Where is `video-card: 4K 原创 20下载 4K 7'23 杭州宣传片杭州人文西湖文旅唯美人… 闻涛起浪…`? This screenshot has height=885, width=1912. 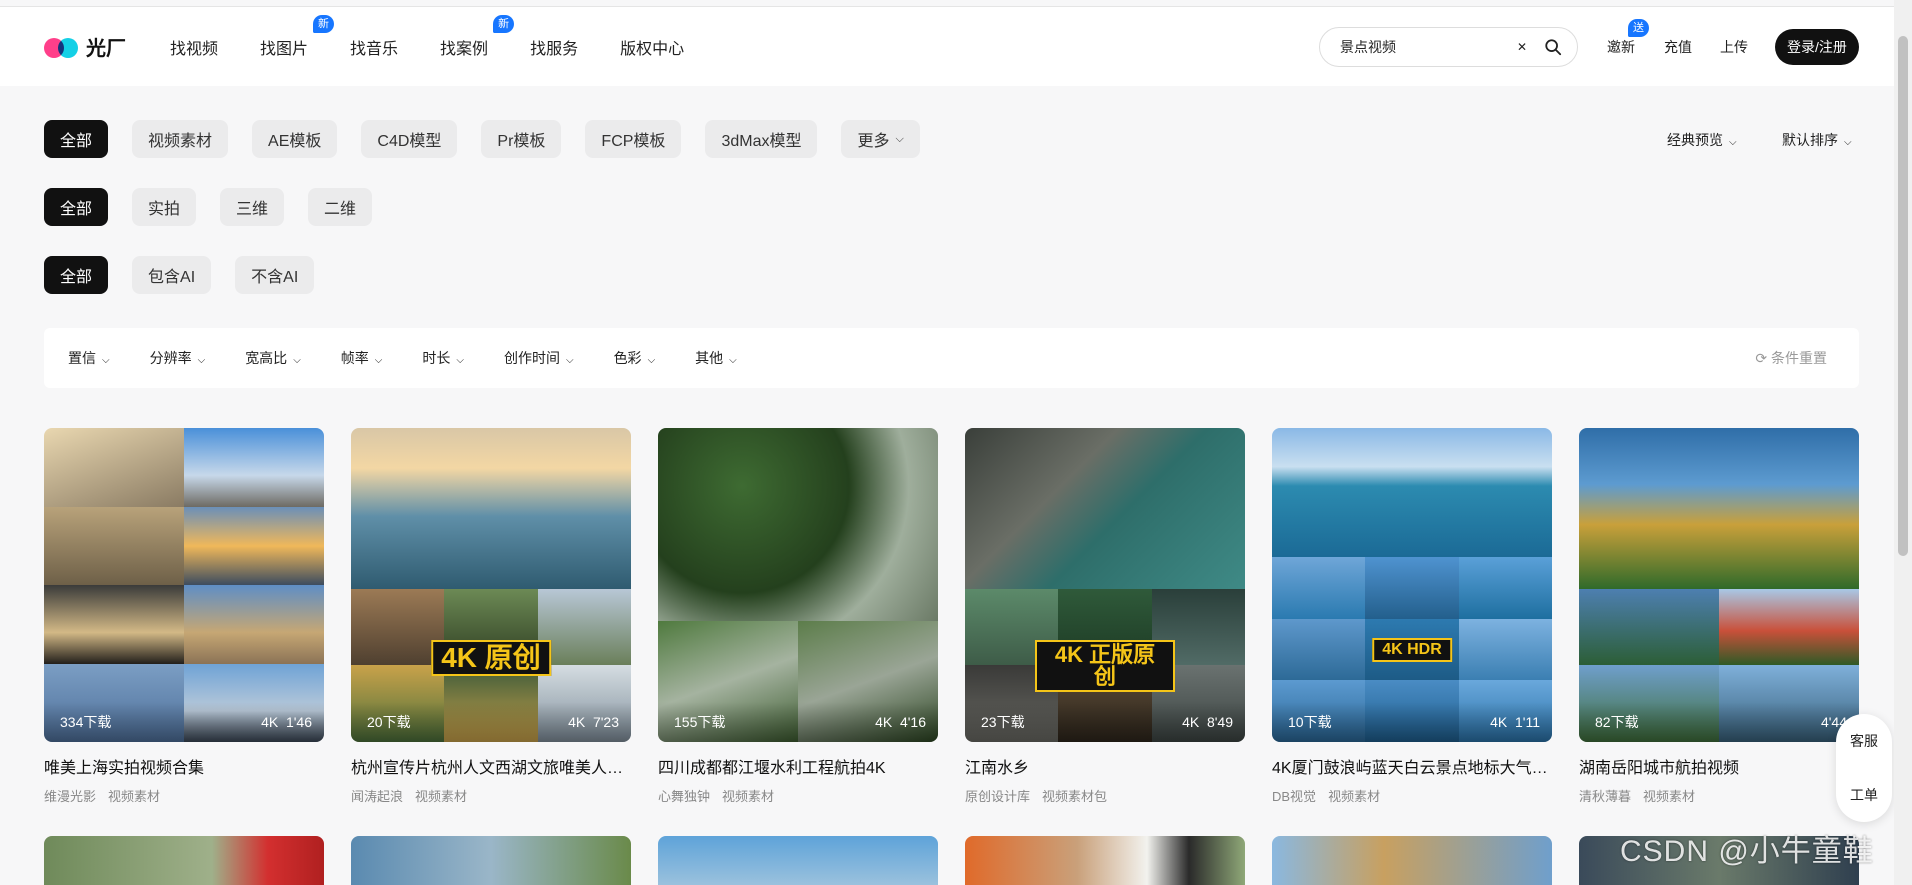 video-card: 4K 原创 20下载 4K 7'23 杭州宣传片杭州人文西湖文旅唯美人… 闻涛起浪… is located at coordinates (491, 616).